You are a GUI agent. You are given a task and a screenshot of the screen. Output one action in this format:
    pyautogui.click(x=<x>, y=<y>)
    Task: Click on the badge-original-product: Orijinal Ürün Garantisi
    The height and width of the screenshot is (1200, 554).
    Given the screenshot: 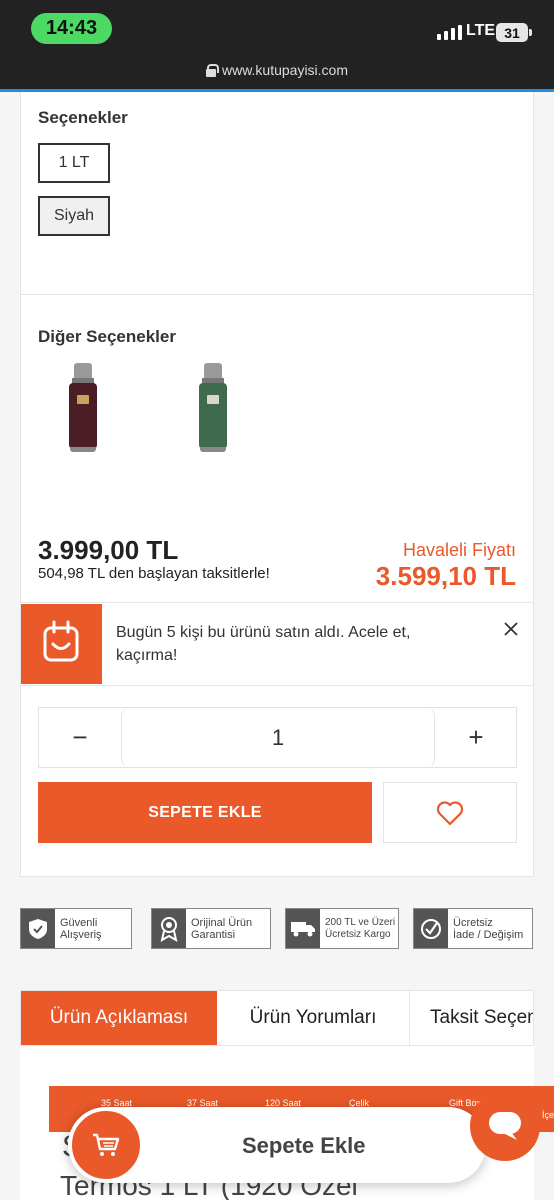 What is the action you would take?
    pyautogui.click(x=211, y=928)
    